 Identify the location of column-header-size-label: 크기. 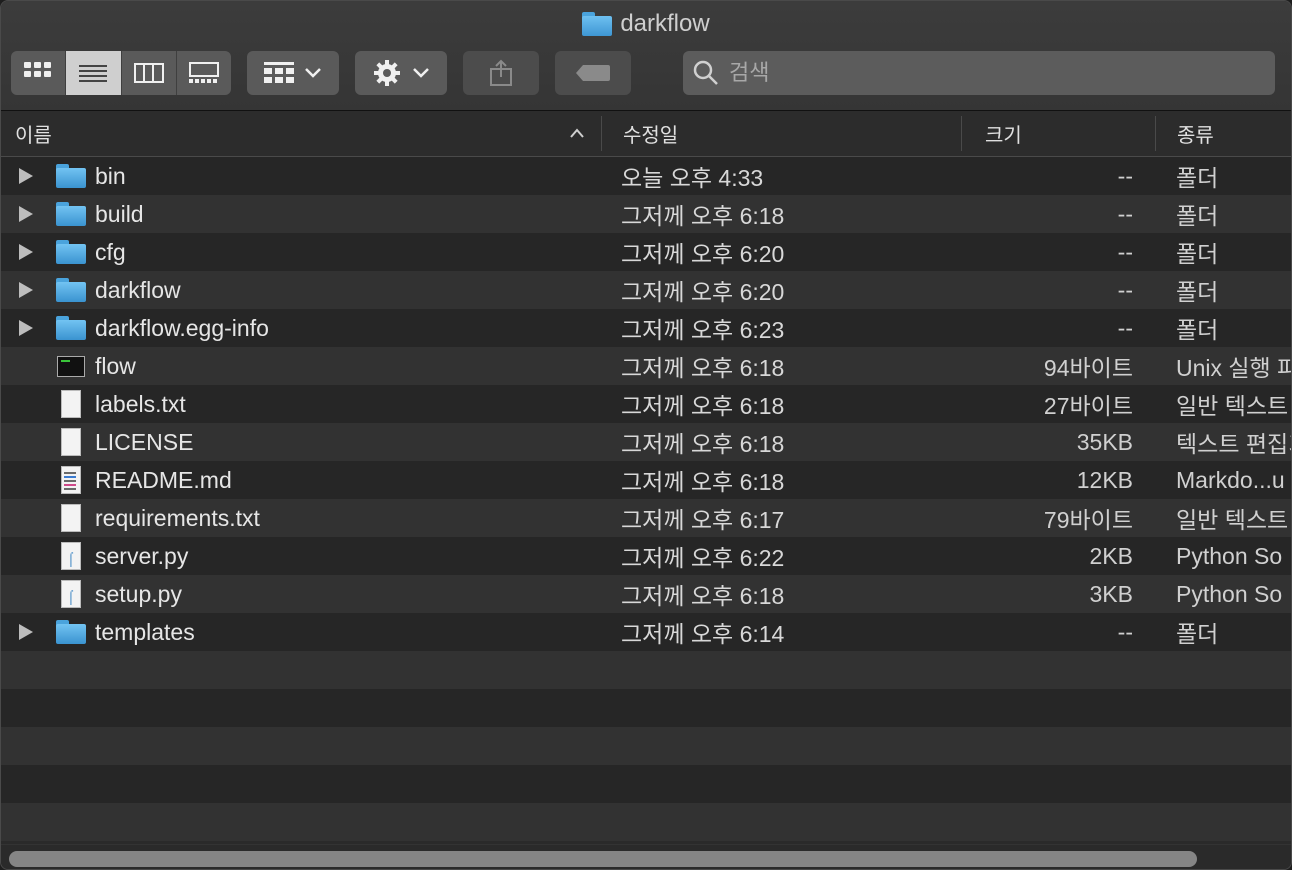
(1003, 136).